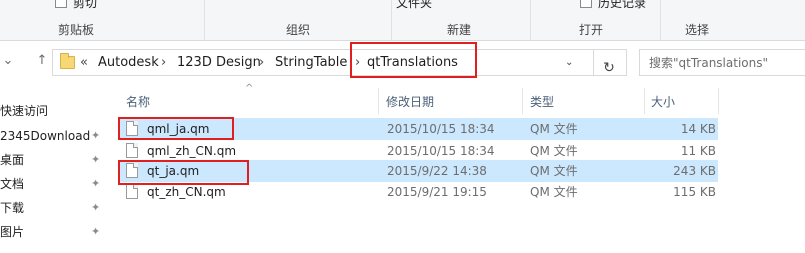 The height and width of the screenshot is (253, 805). What do you see at coordinates (663, 102) in the screenshot?
I see `column-header-size: 大小` at bounding box center [663, 102].